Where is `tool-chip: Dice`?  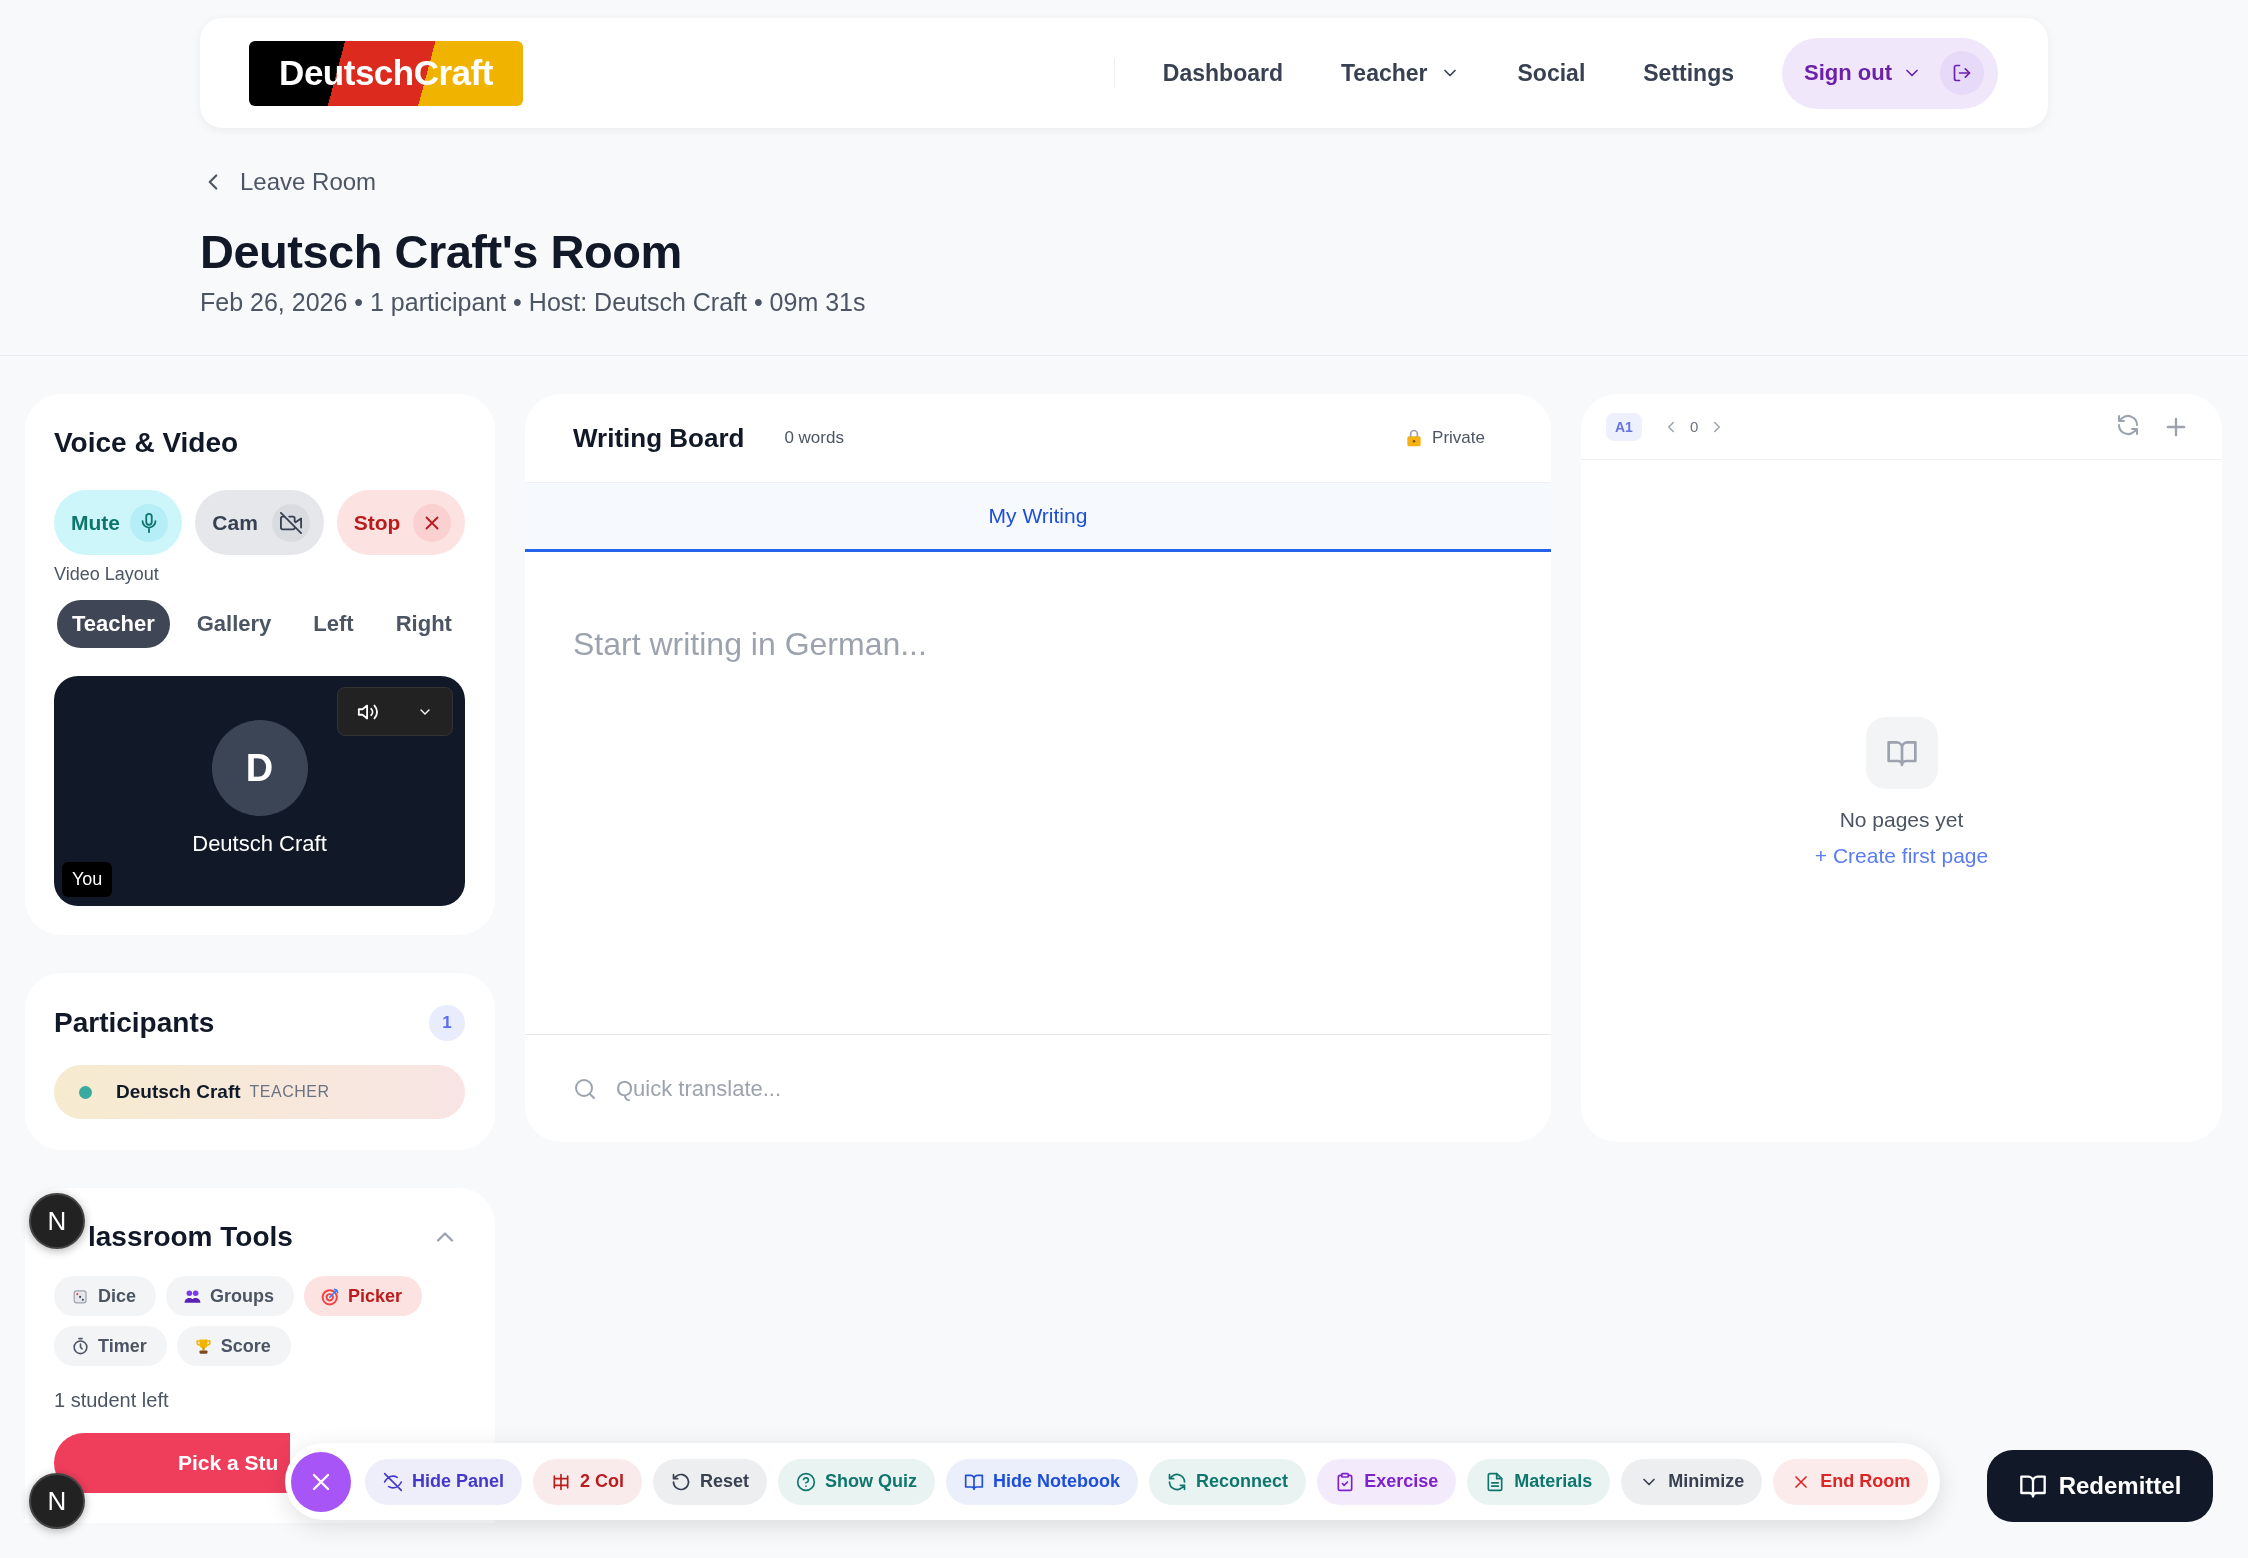 tool-chip: Dice is located at coordinates (105, 1296).